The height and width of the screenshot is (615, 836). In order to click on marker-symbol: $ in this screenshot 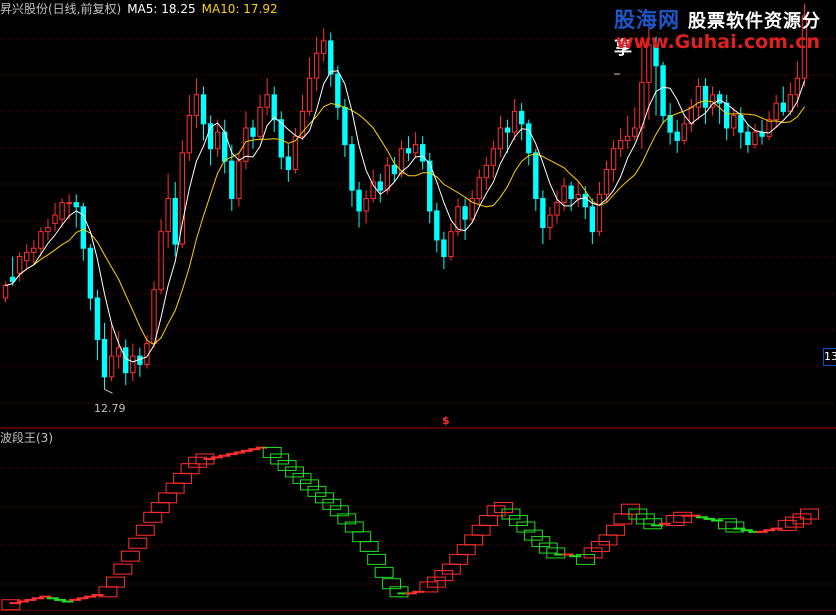, I will do `click(446, 420)`.